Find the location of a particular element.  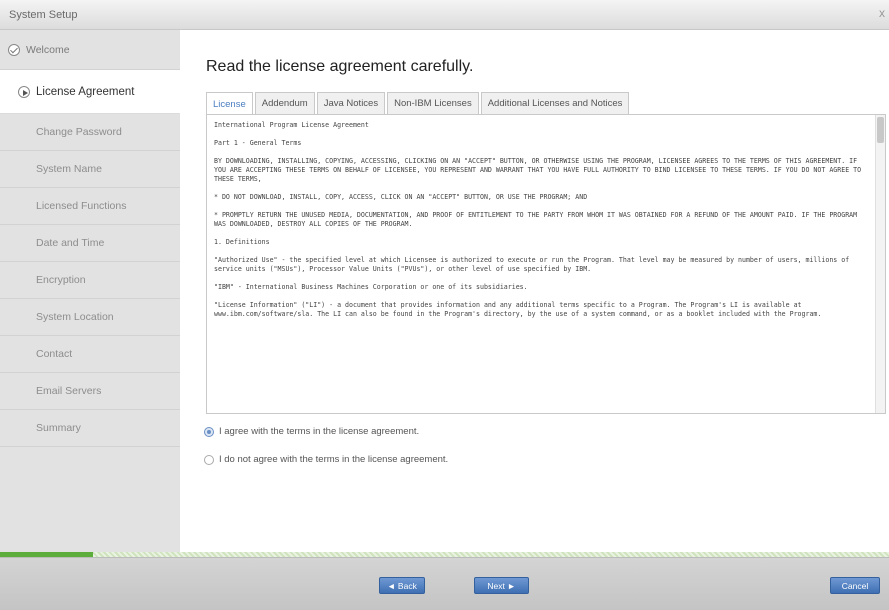

back-button: ◄ Back is located at coordinates (402, 585).